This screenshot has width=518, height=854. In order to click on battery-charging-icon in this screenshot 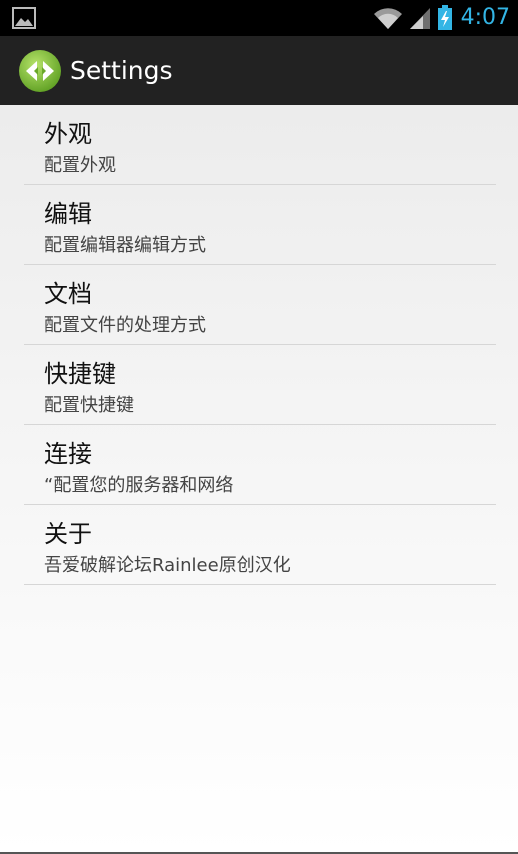, I will do `click(444, 17)`.